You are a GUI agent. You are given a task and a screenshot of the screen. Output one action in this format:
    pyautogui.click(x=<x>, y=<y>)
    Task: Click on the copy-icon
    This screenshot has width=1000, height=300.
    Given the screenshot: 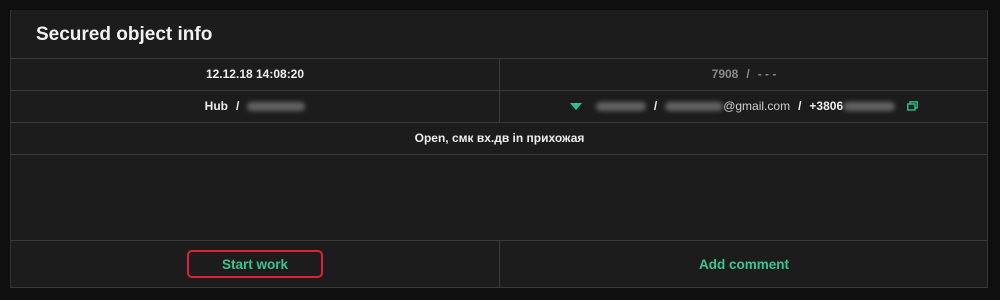 What is the action you would take?
    pyautogui.click(x=913, y=106)
    